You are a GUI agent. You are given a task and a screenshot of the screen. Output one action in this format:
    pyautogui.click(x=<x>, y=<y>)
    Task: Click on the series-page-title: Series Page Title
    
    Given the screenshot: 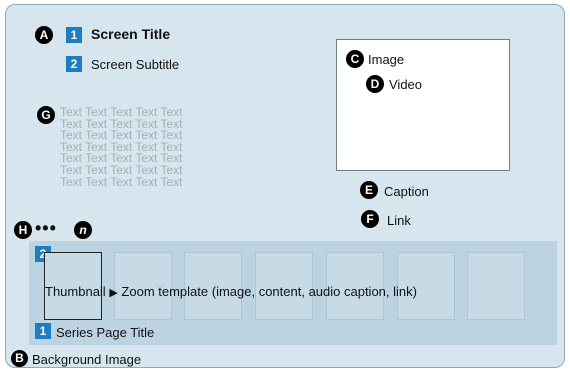 What is the action you would take?
    pyautogui.click(x=105, y=332)
    